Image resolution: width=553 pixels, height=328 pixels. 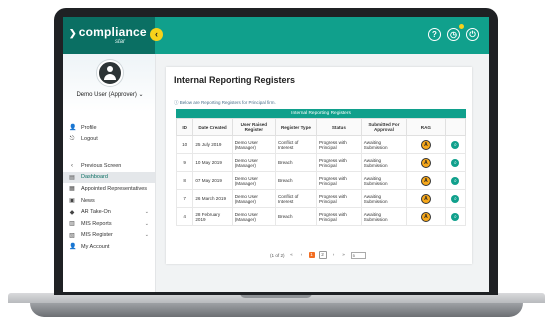 I want to click on logo-text: compliance, so click(x=112, y=32).